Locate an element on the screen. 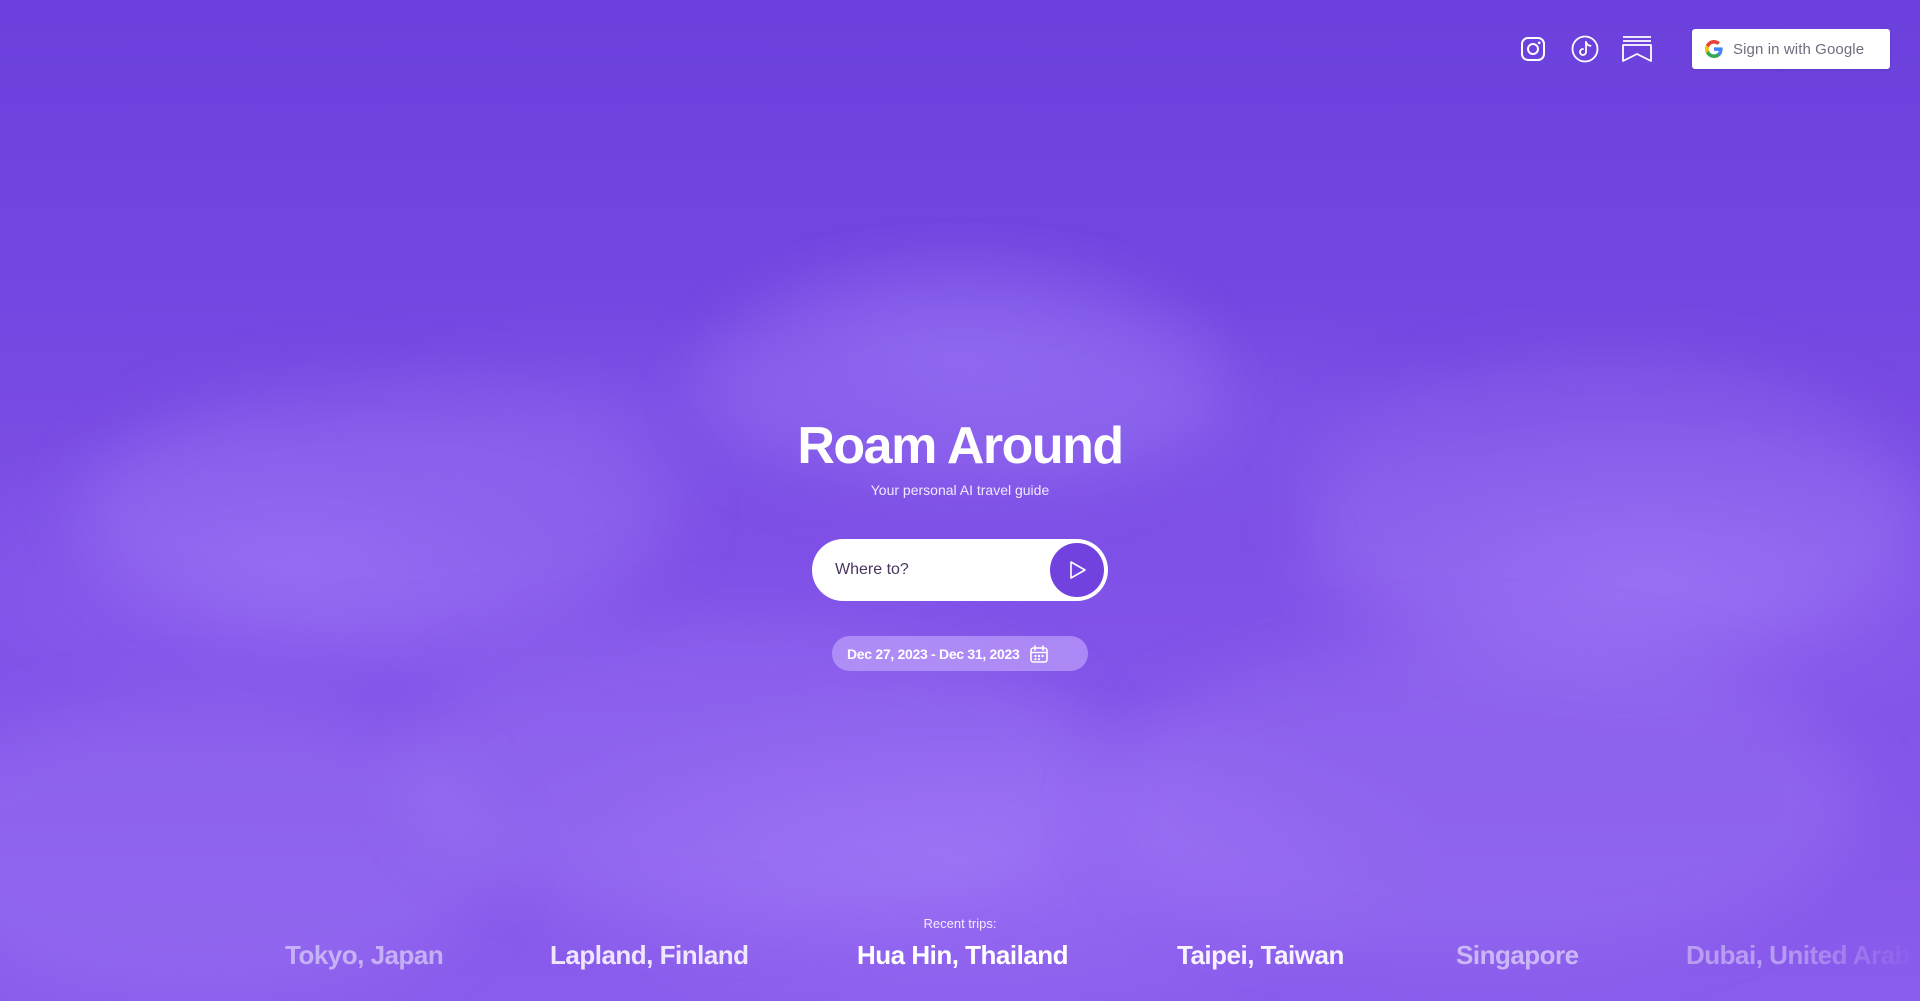  google-icon is located at coordinates (1714, 49).